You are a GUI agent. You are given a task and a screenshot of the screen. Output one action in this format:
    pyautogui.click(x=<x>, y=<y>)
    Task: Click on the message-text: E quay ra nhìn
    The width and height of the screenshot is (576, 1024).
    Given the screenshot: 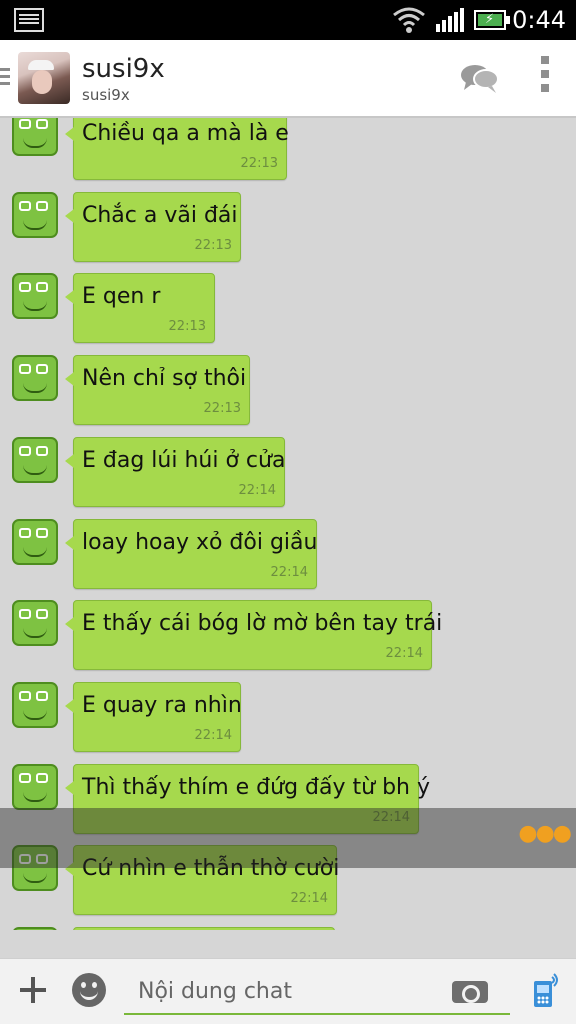 What is the action you would take?
    pyautogui.click(x=162, y=705)
    